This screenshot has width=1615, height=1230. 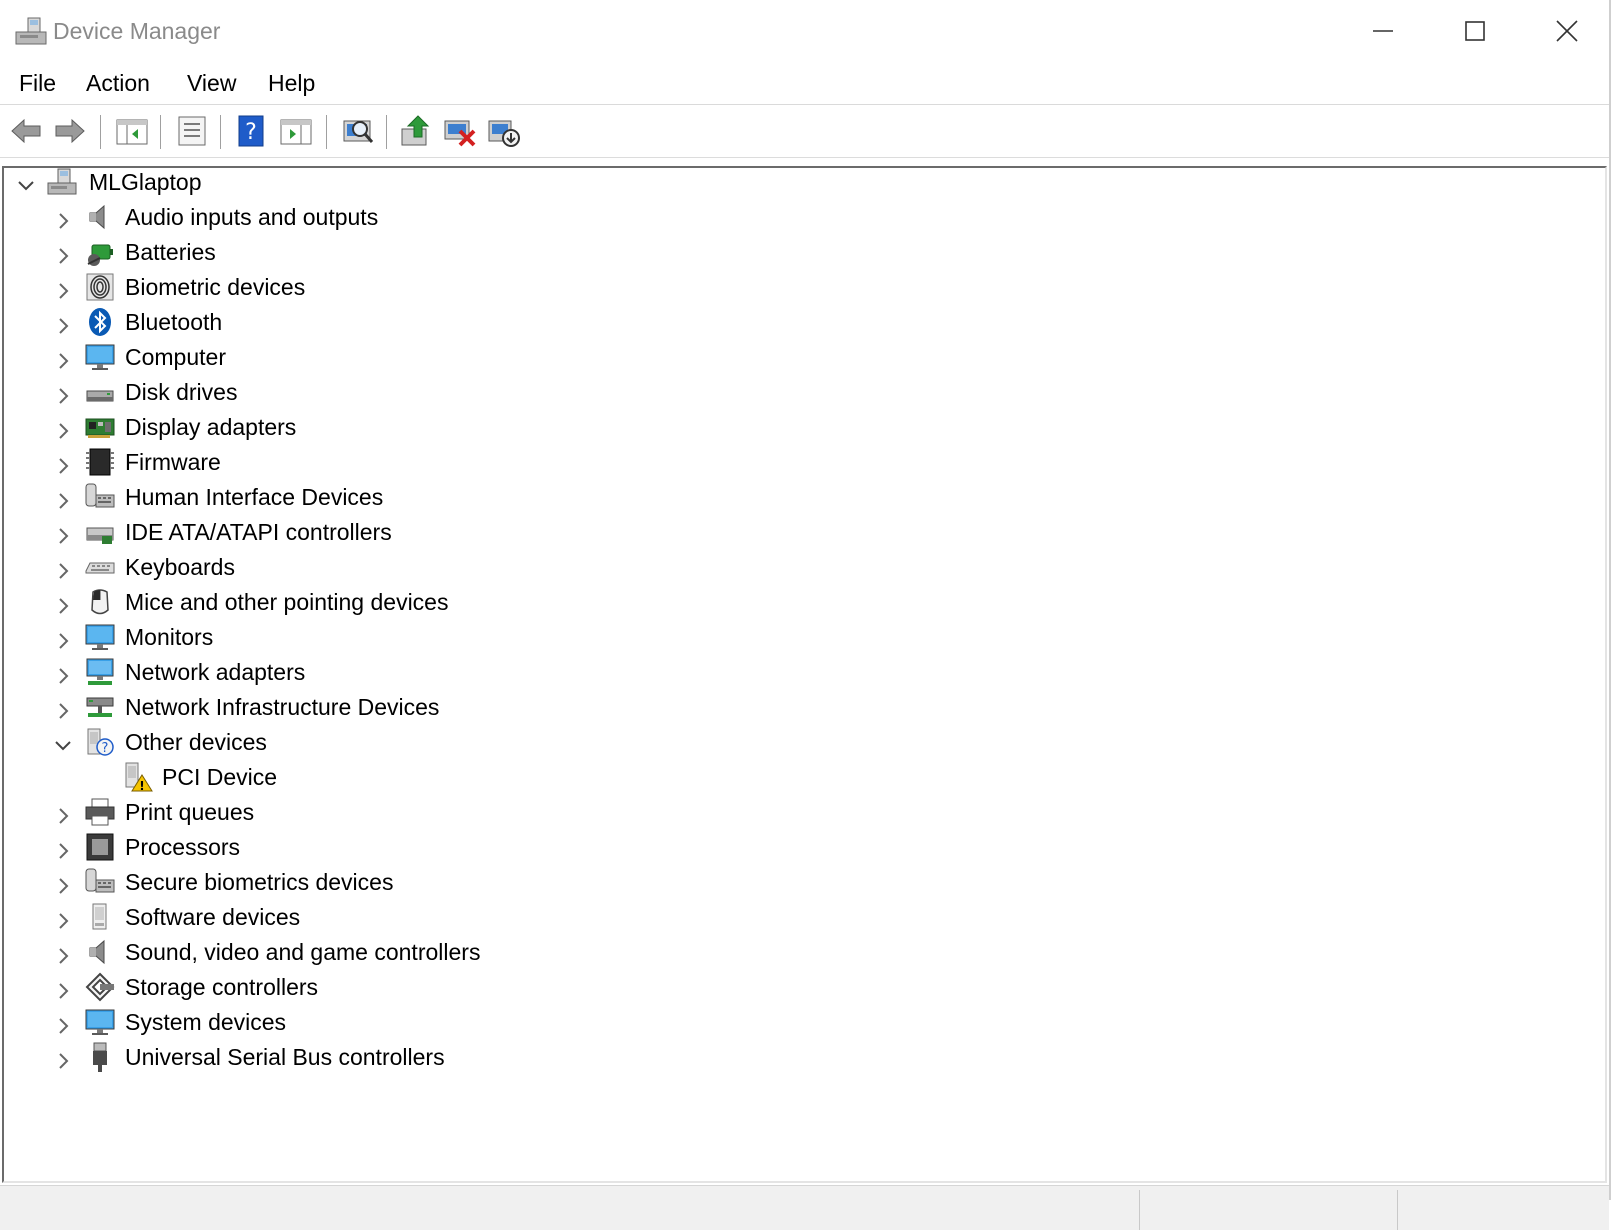 What do you see at coordinates (26, 131) in the screenshot?
I see `back-button` at bounding box center [26, 131].